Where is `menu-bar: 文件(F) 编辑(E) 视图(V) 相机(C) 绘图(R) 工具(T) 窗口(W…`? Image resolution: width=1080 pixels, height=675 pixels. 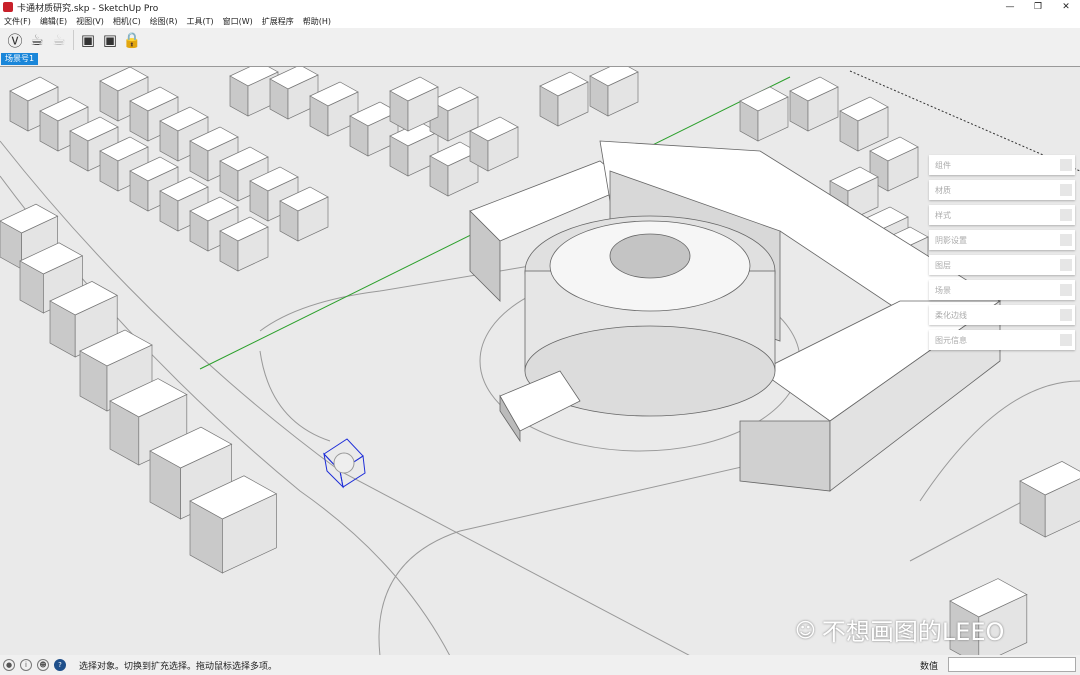
menu-bar: 文件(F) 编辑(E) 视图(V) 相机(C) 绘图(R) 工具(T) 窗口(W… is located at coordinates (540, 21).